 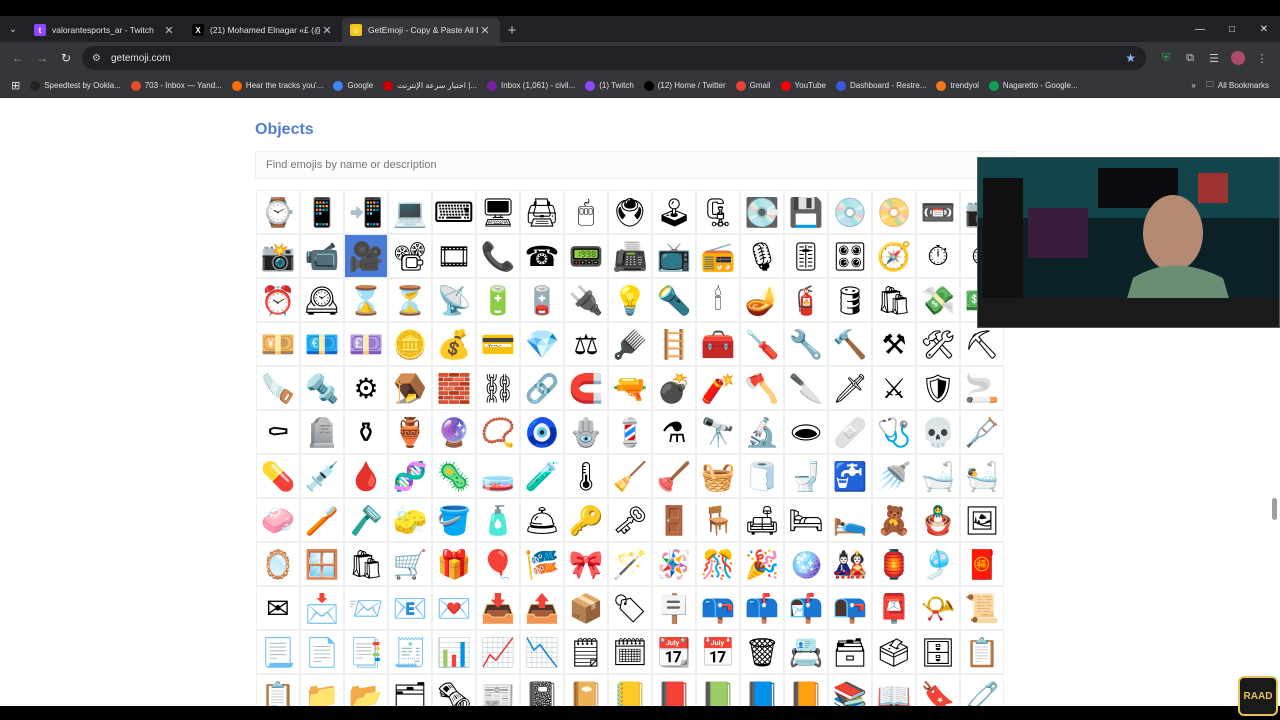 I want to click on emoji-search-input, so click(x=635, y=165).